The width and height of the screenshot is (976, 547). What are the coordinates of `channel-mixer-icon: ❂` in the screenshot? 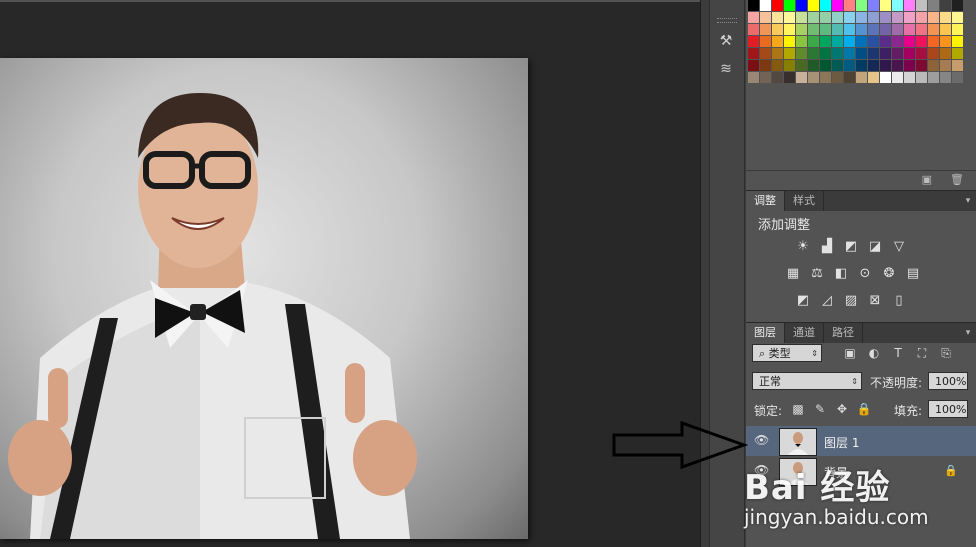 It's located at (889, 273).